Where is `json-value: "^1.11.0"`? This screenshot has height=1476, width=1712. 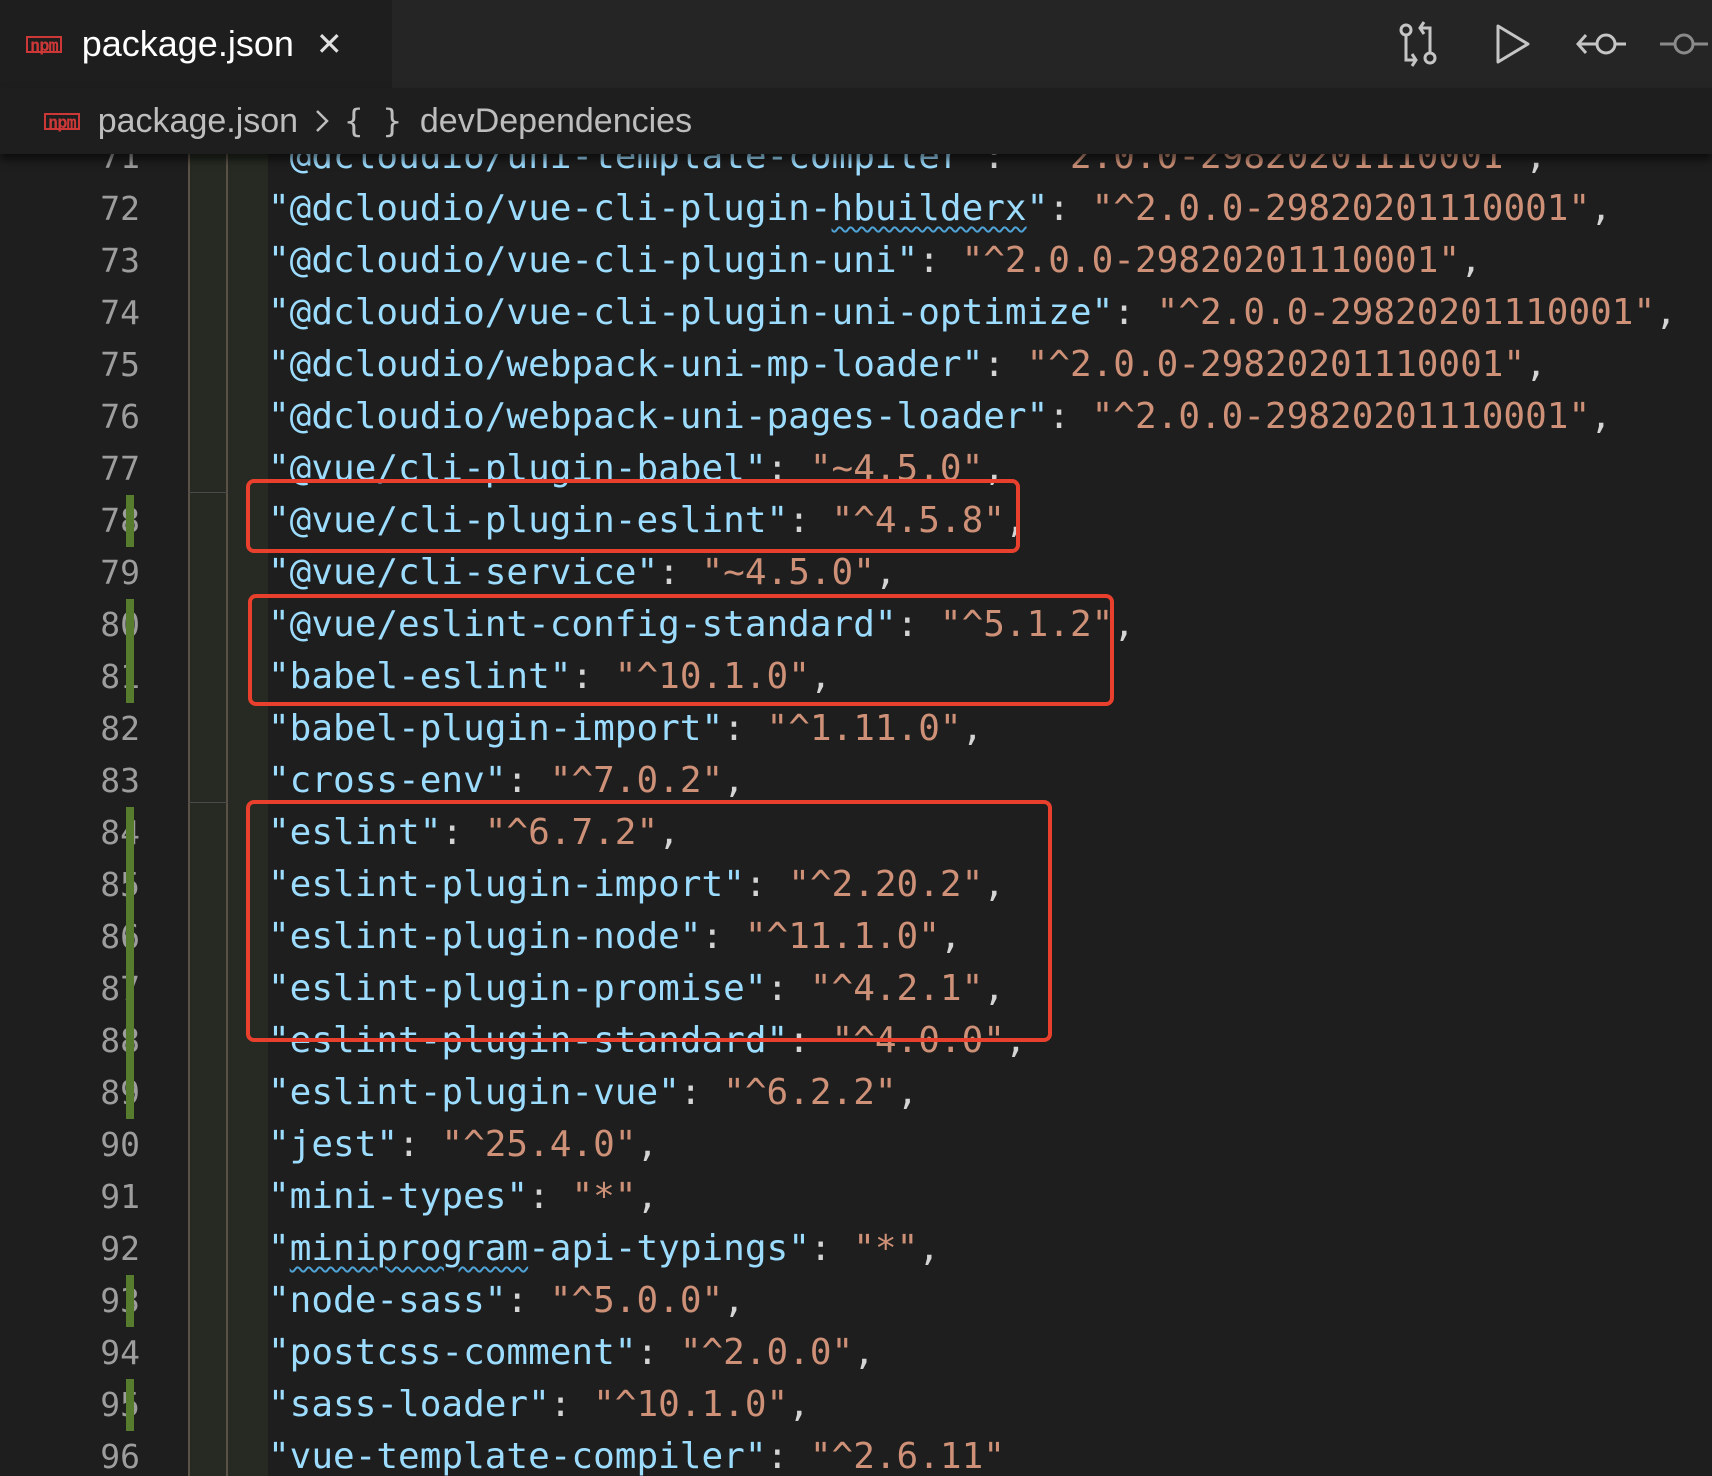
json-value: "^1.11.0" is located at coordinates (864, 728).